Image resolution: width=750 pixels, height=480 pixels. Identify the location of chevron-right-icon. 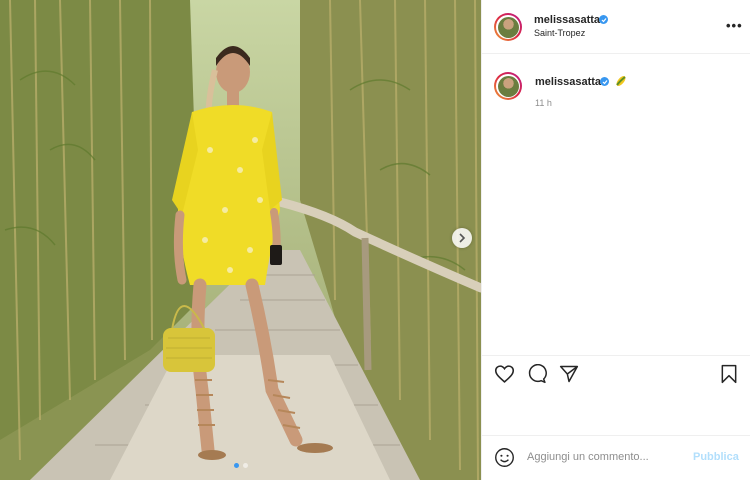
(462, 238).